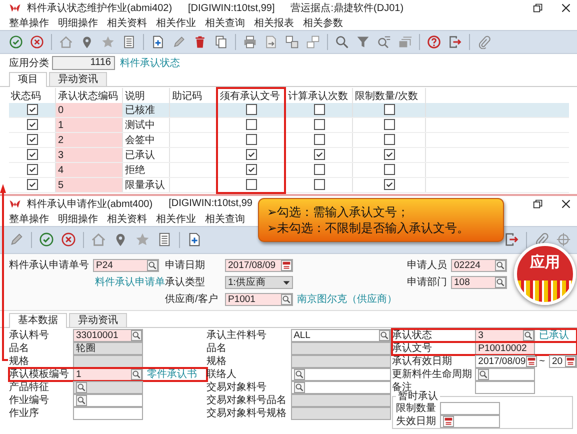 This screenshot has height=434, width=577. I want to click on search-icon, so click(342, 42).